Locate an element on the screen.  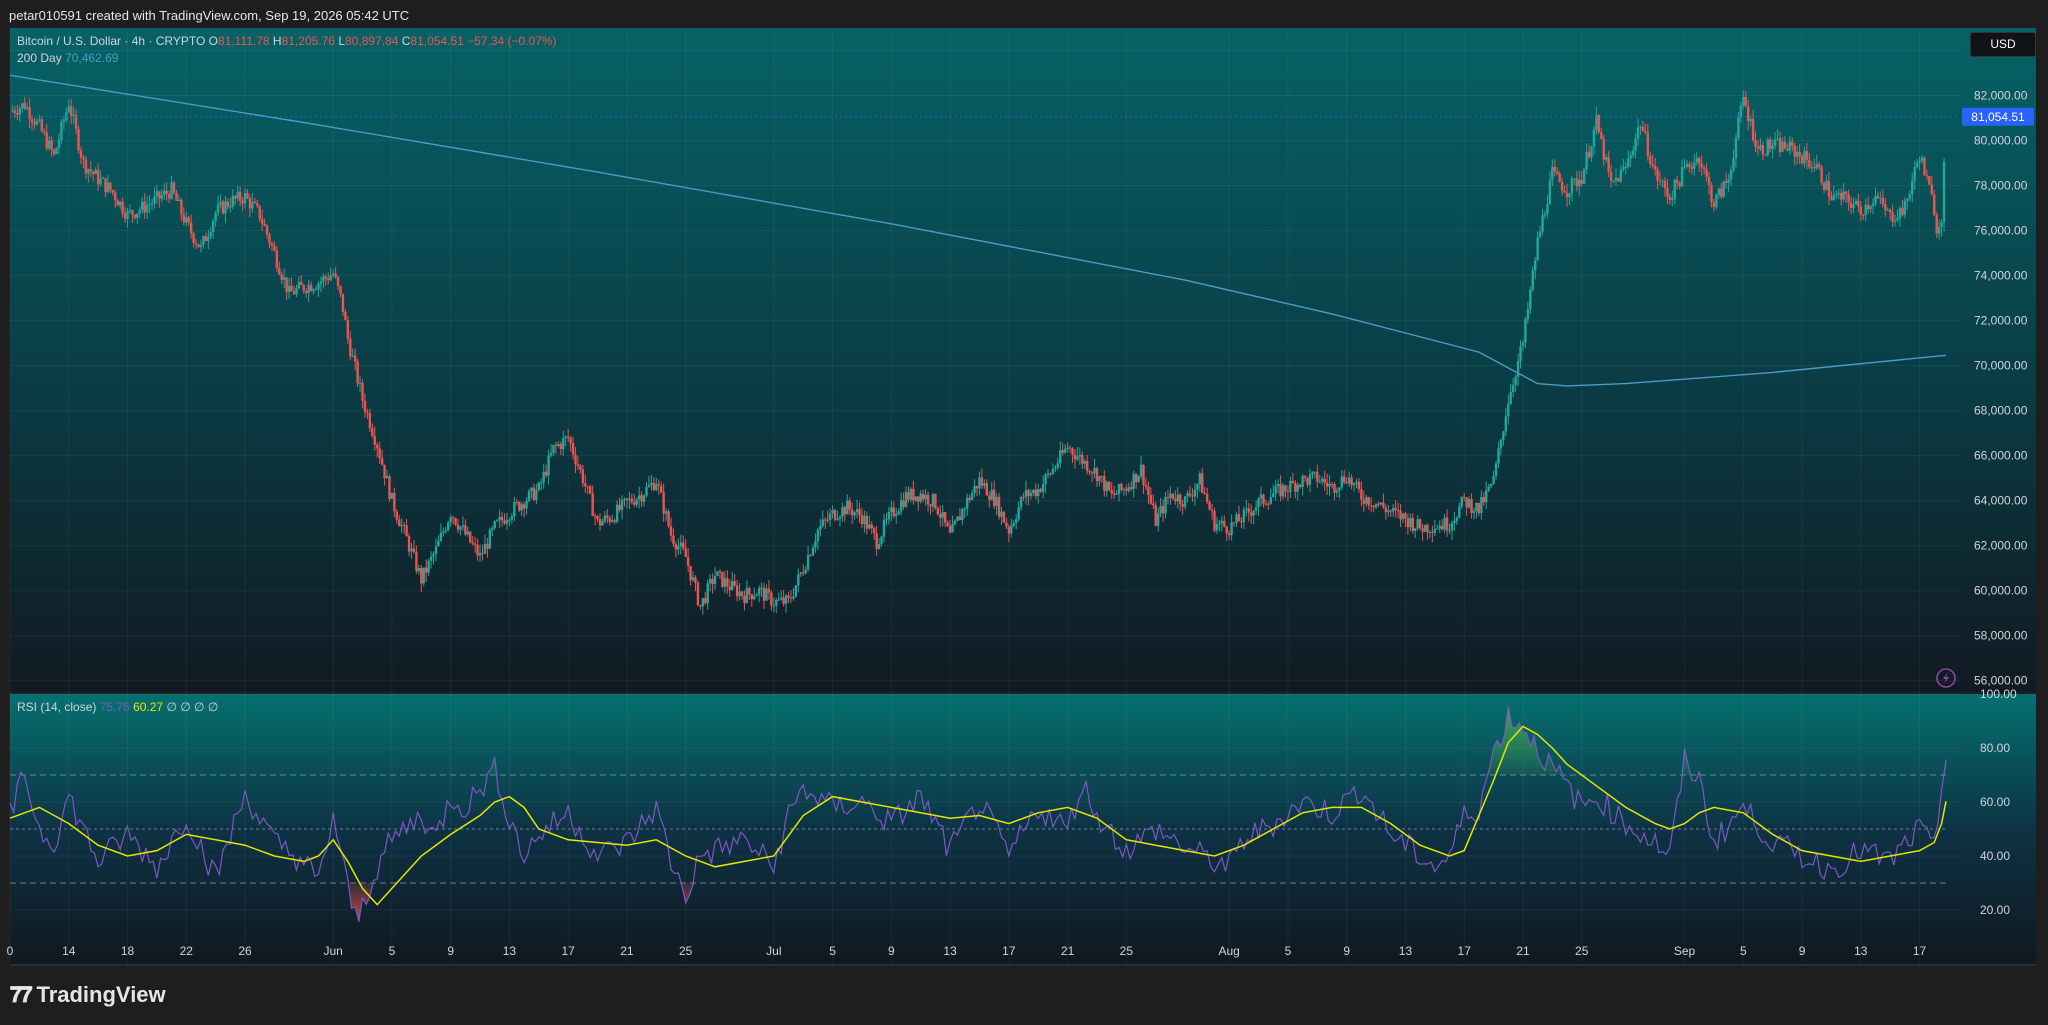
footer-brand: 𝟕𝟕 TradingView is located at coordinates (88, 995).